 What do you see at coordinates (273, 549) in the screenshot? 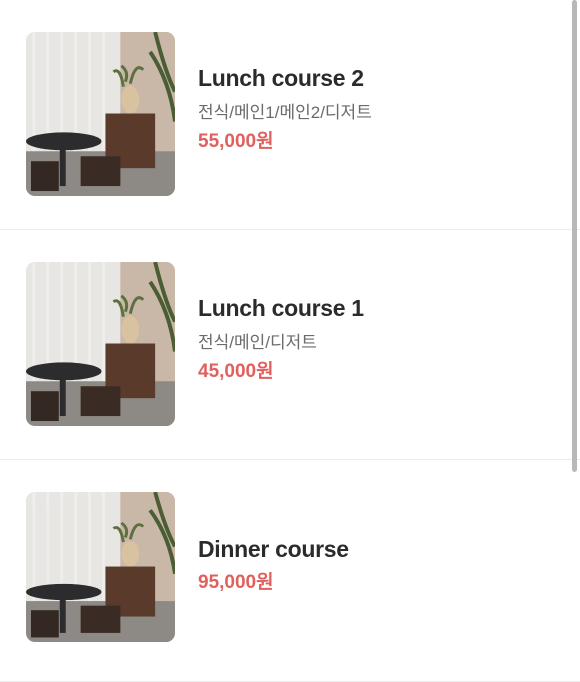
I see `menu-item-name: Dinner course` at bounding box center [273, 549].